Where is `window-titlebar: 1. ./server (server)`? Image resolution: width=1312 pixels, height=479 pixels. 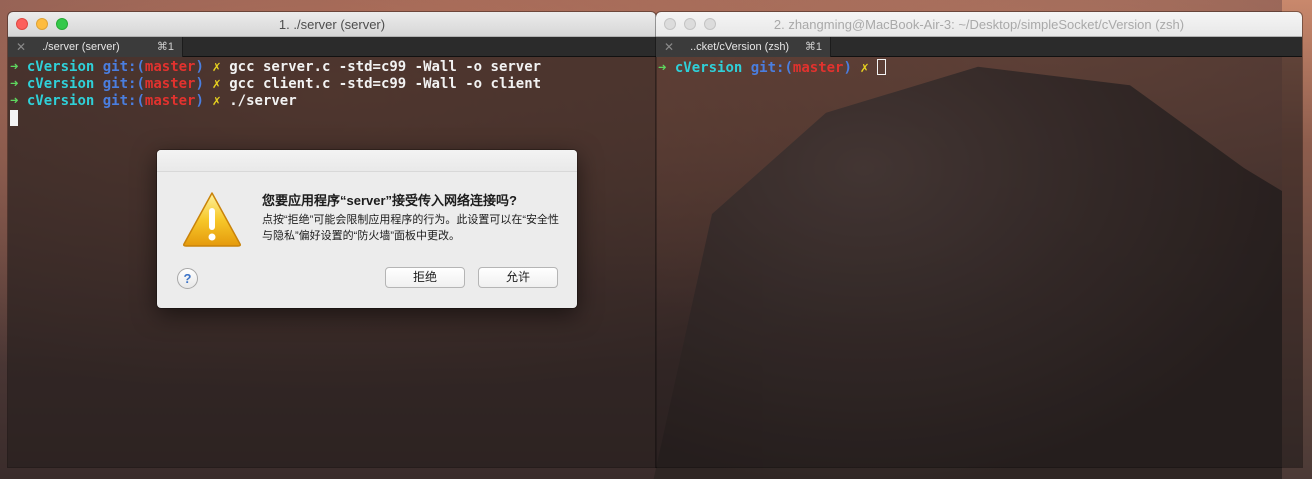
window-titlebar: 1. ./server (server) is located at coordinates (332, 24).